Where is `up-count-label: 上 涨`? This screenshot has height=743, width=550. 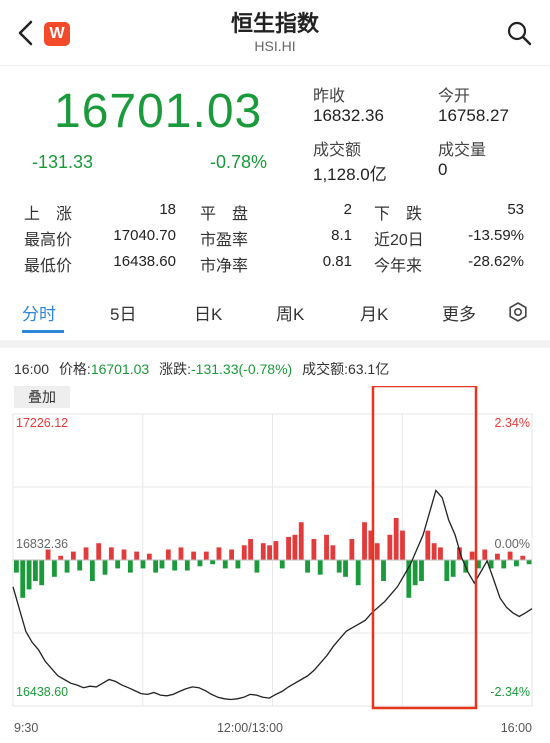 up-count-label: 上 涨 is located at coordinates (48, 214).